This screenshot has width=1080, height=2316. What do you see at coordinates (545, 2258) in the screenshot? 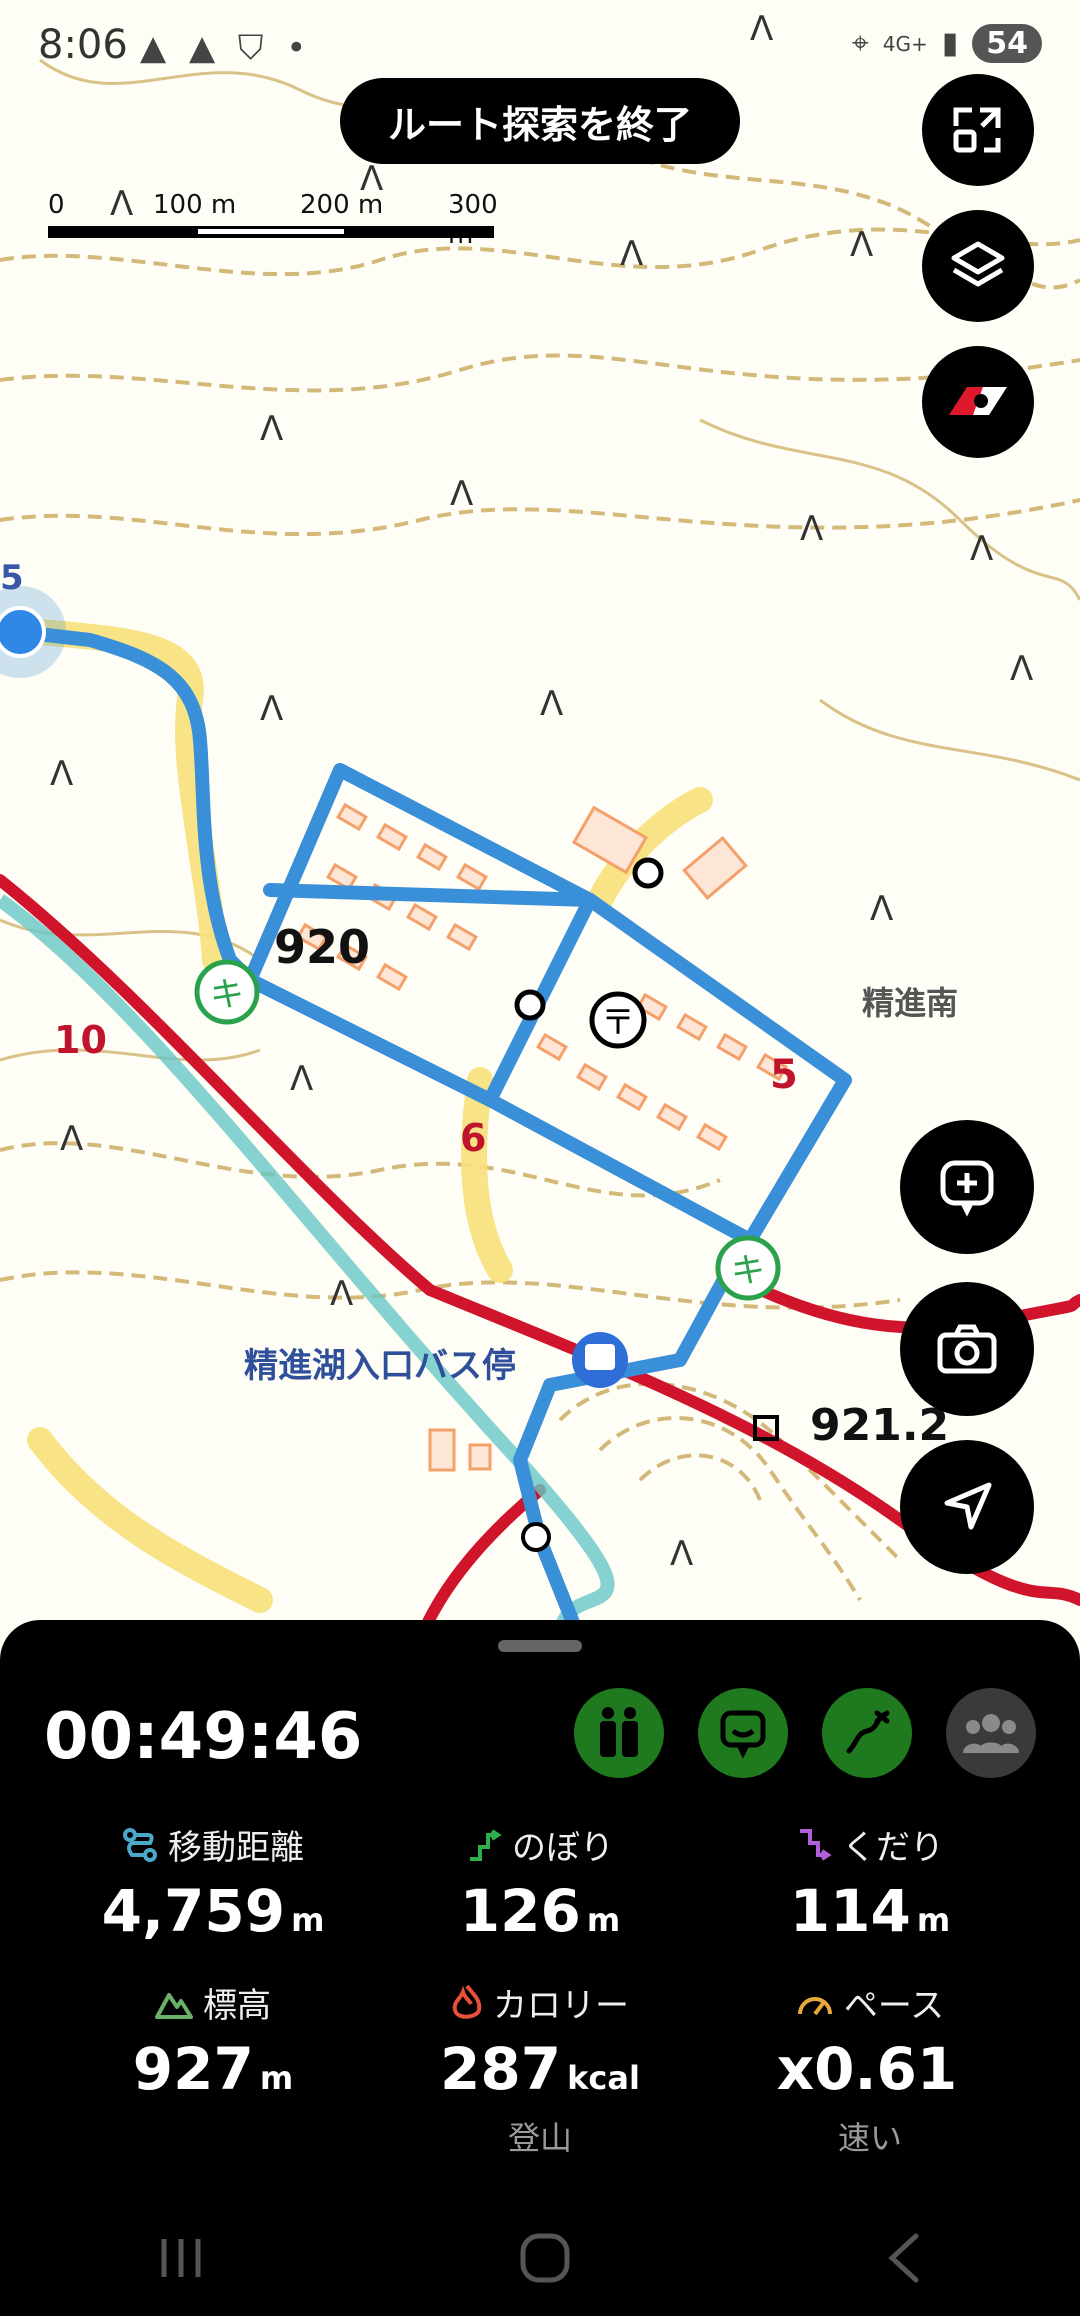
I see `home-icon` at bounding box center [545, 2258].